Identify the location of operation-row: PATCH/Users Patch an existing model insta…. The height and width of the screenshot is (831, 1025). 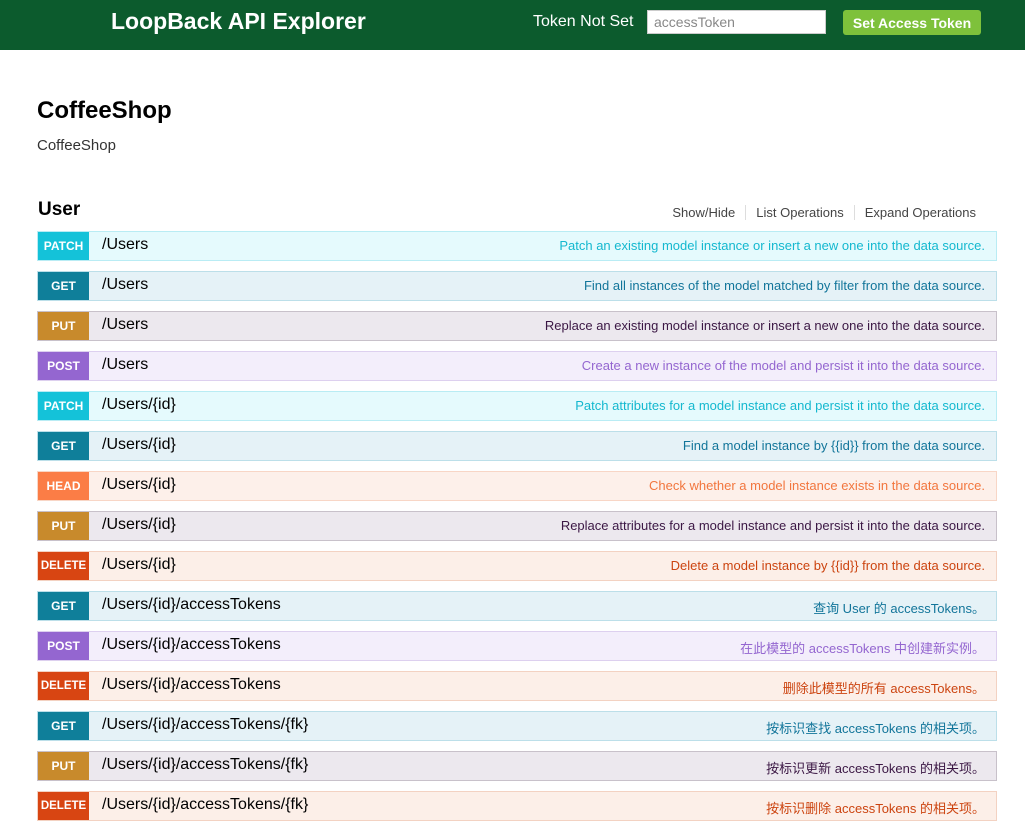
(517, 246).